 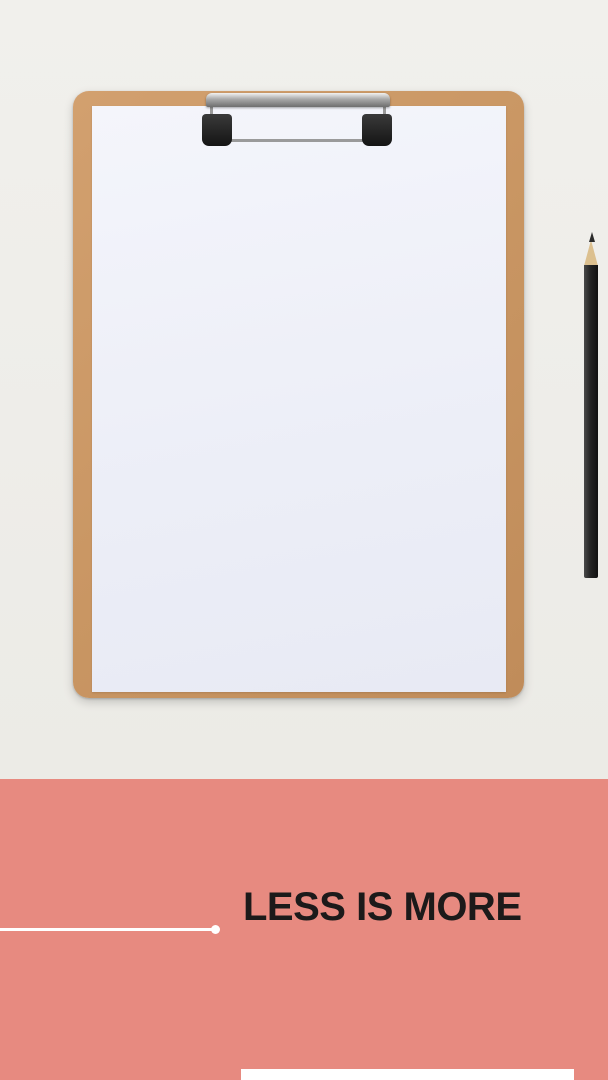 What do you see at coordinates (298, 123) in the screenshot?
I see `clip-wire` at bounding box center [298, 123].